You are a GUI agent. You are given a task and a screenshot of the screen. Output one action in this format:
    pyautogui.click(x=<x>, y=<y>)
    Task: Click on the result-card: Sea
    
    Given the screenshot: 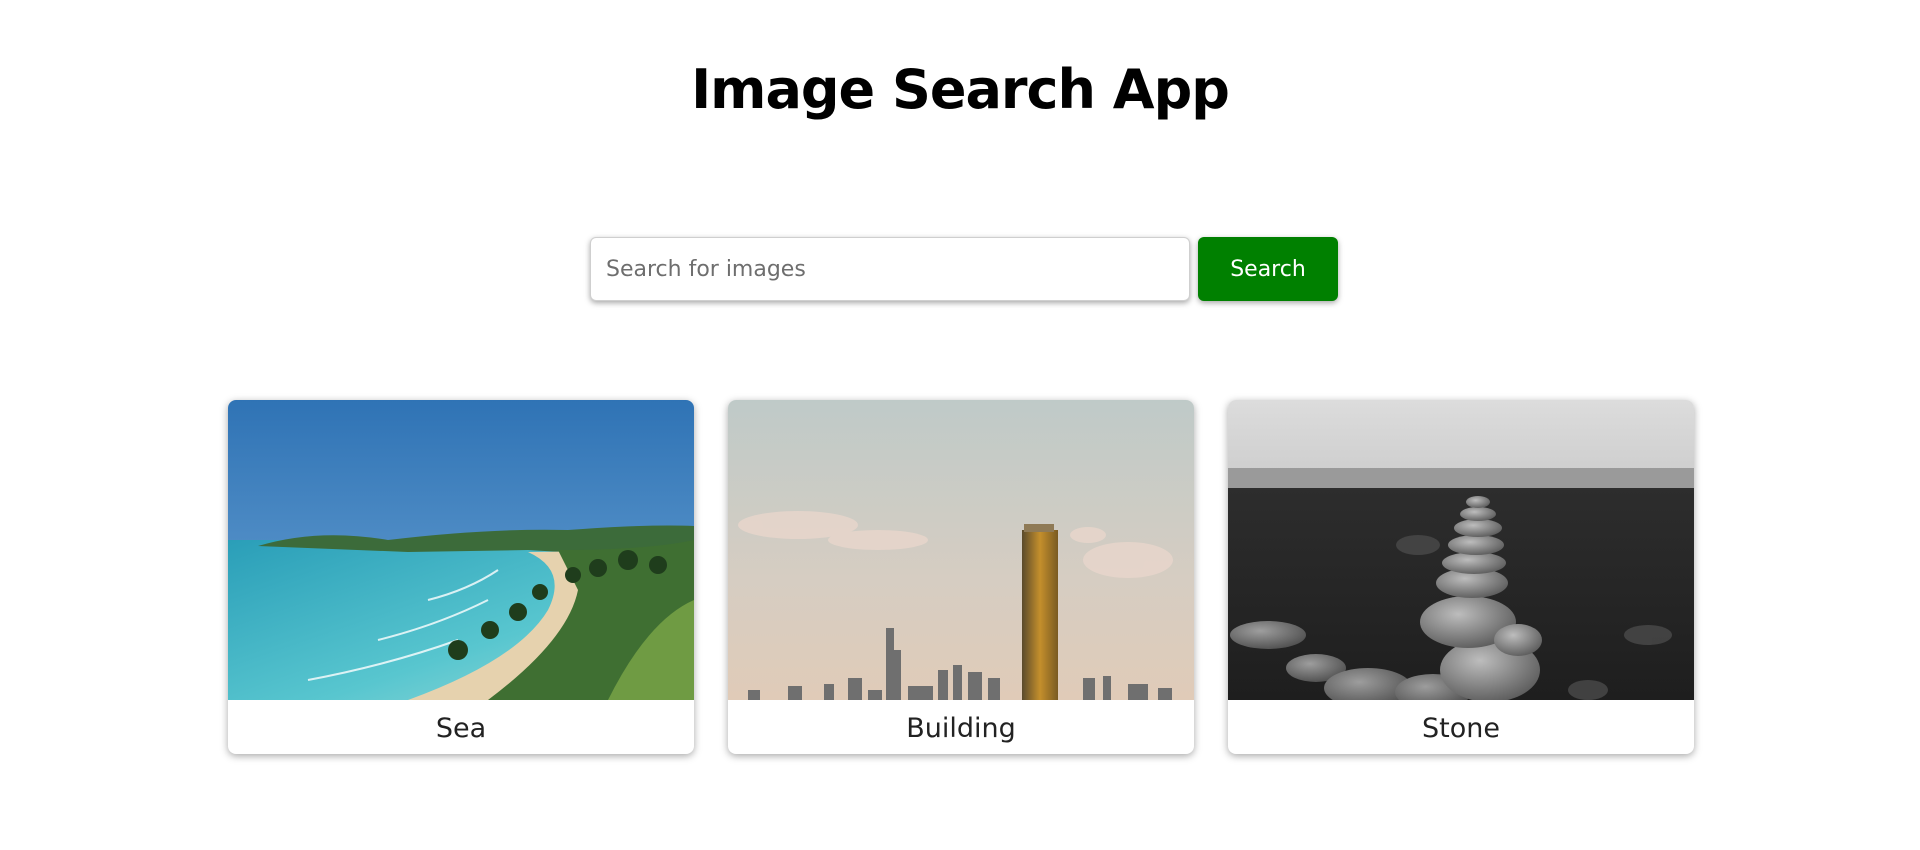 What is the action you would take?
    pyautogui.click(x=461, y=577)
    